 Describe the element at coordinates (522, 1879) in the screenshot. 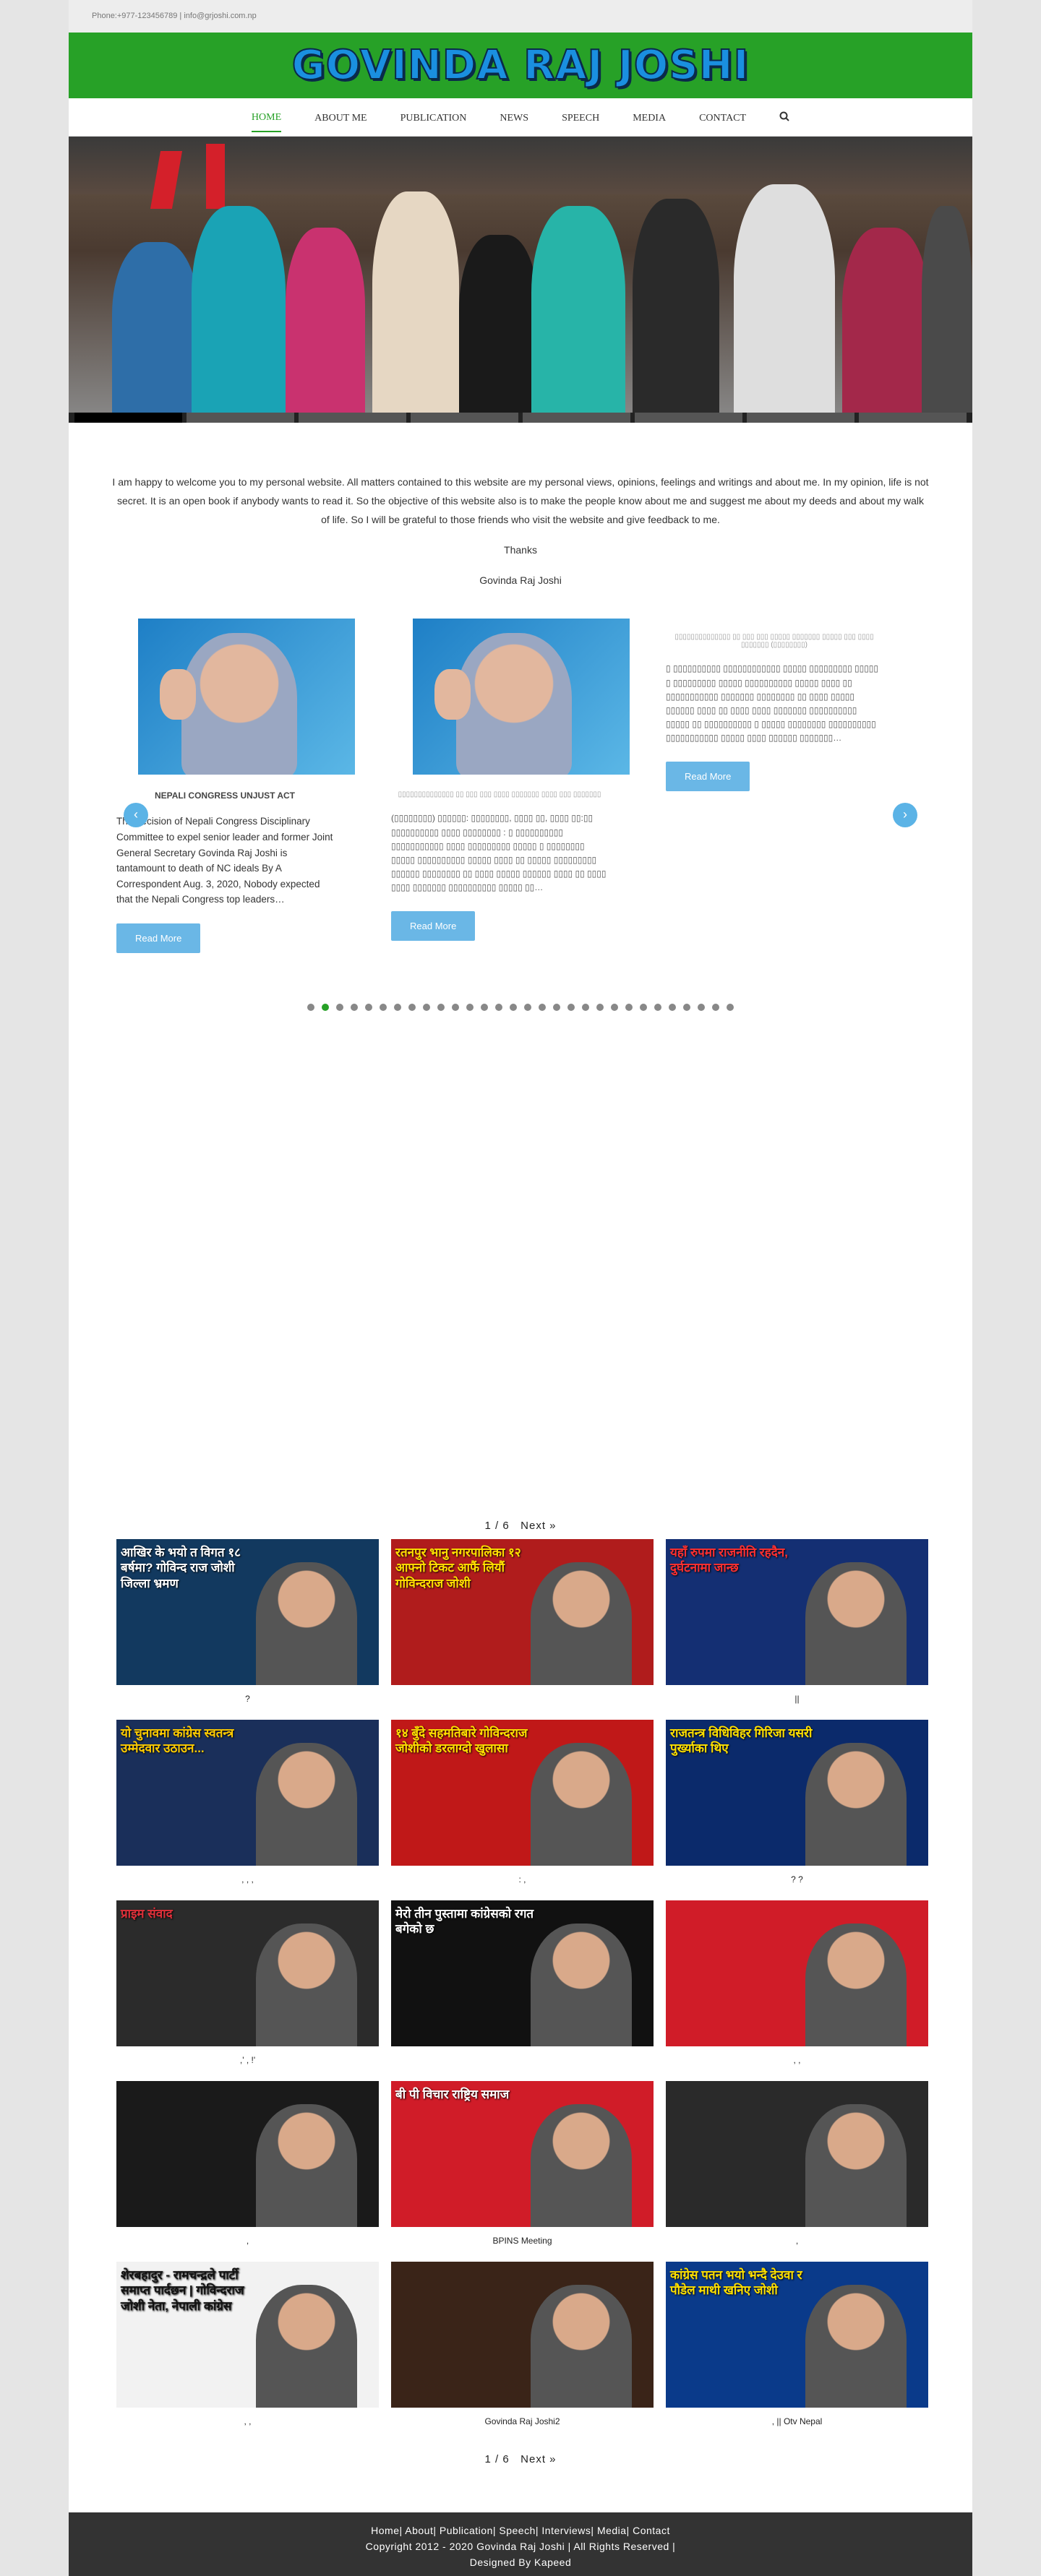

I see `video-caption: : ,` at that location.